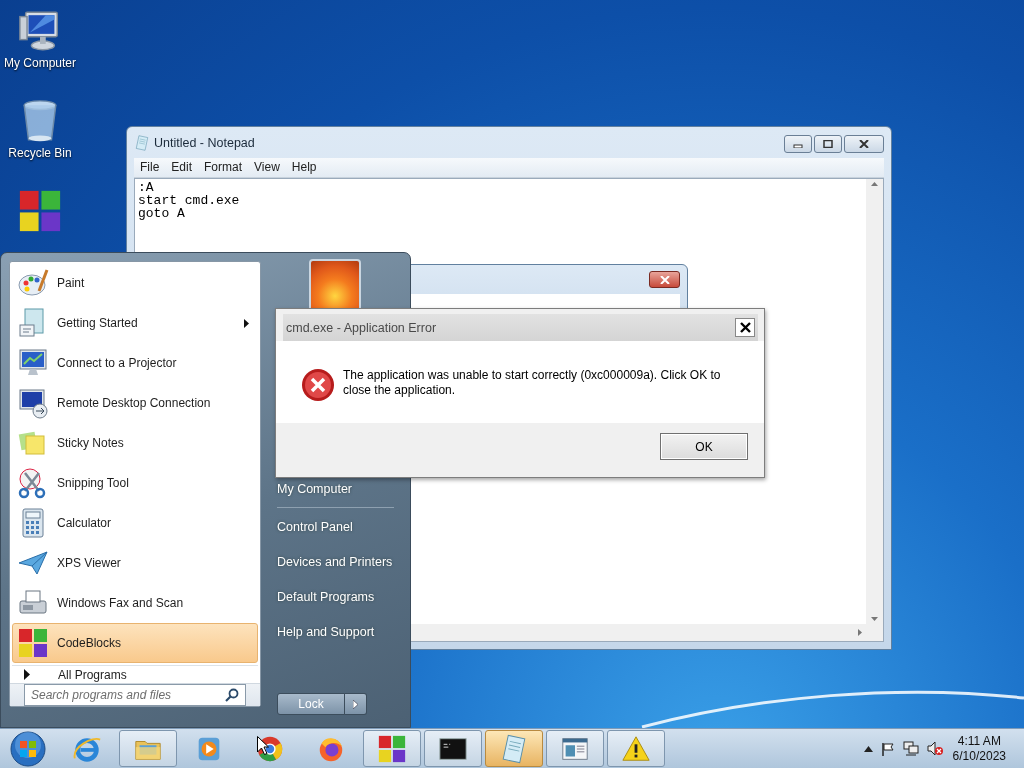  I want to click on text-line: goto A, so click(162, 213).